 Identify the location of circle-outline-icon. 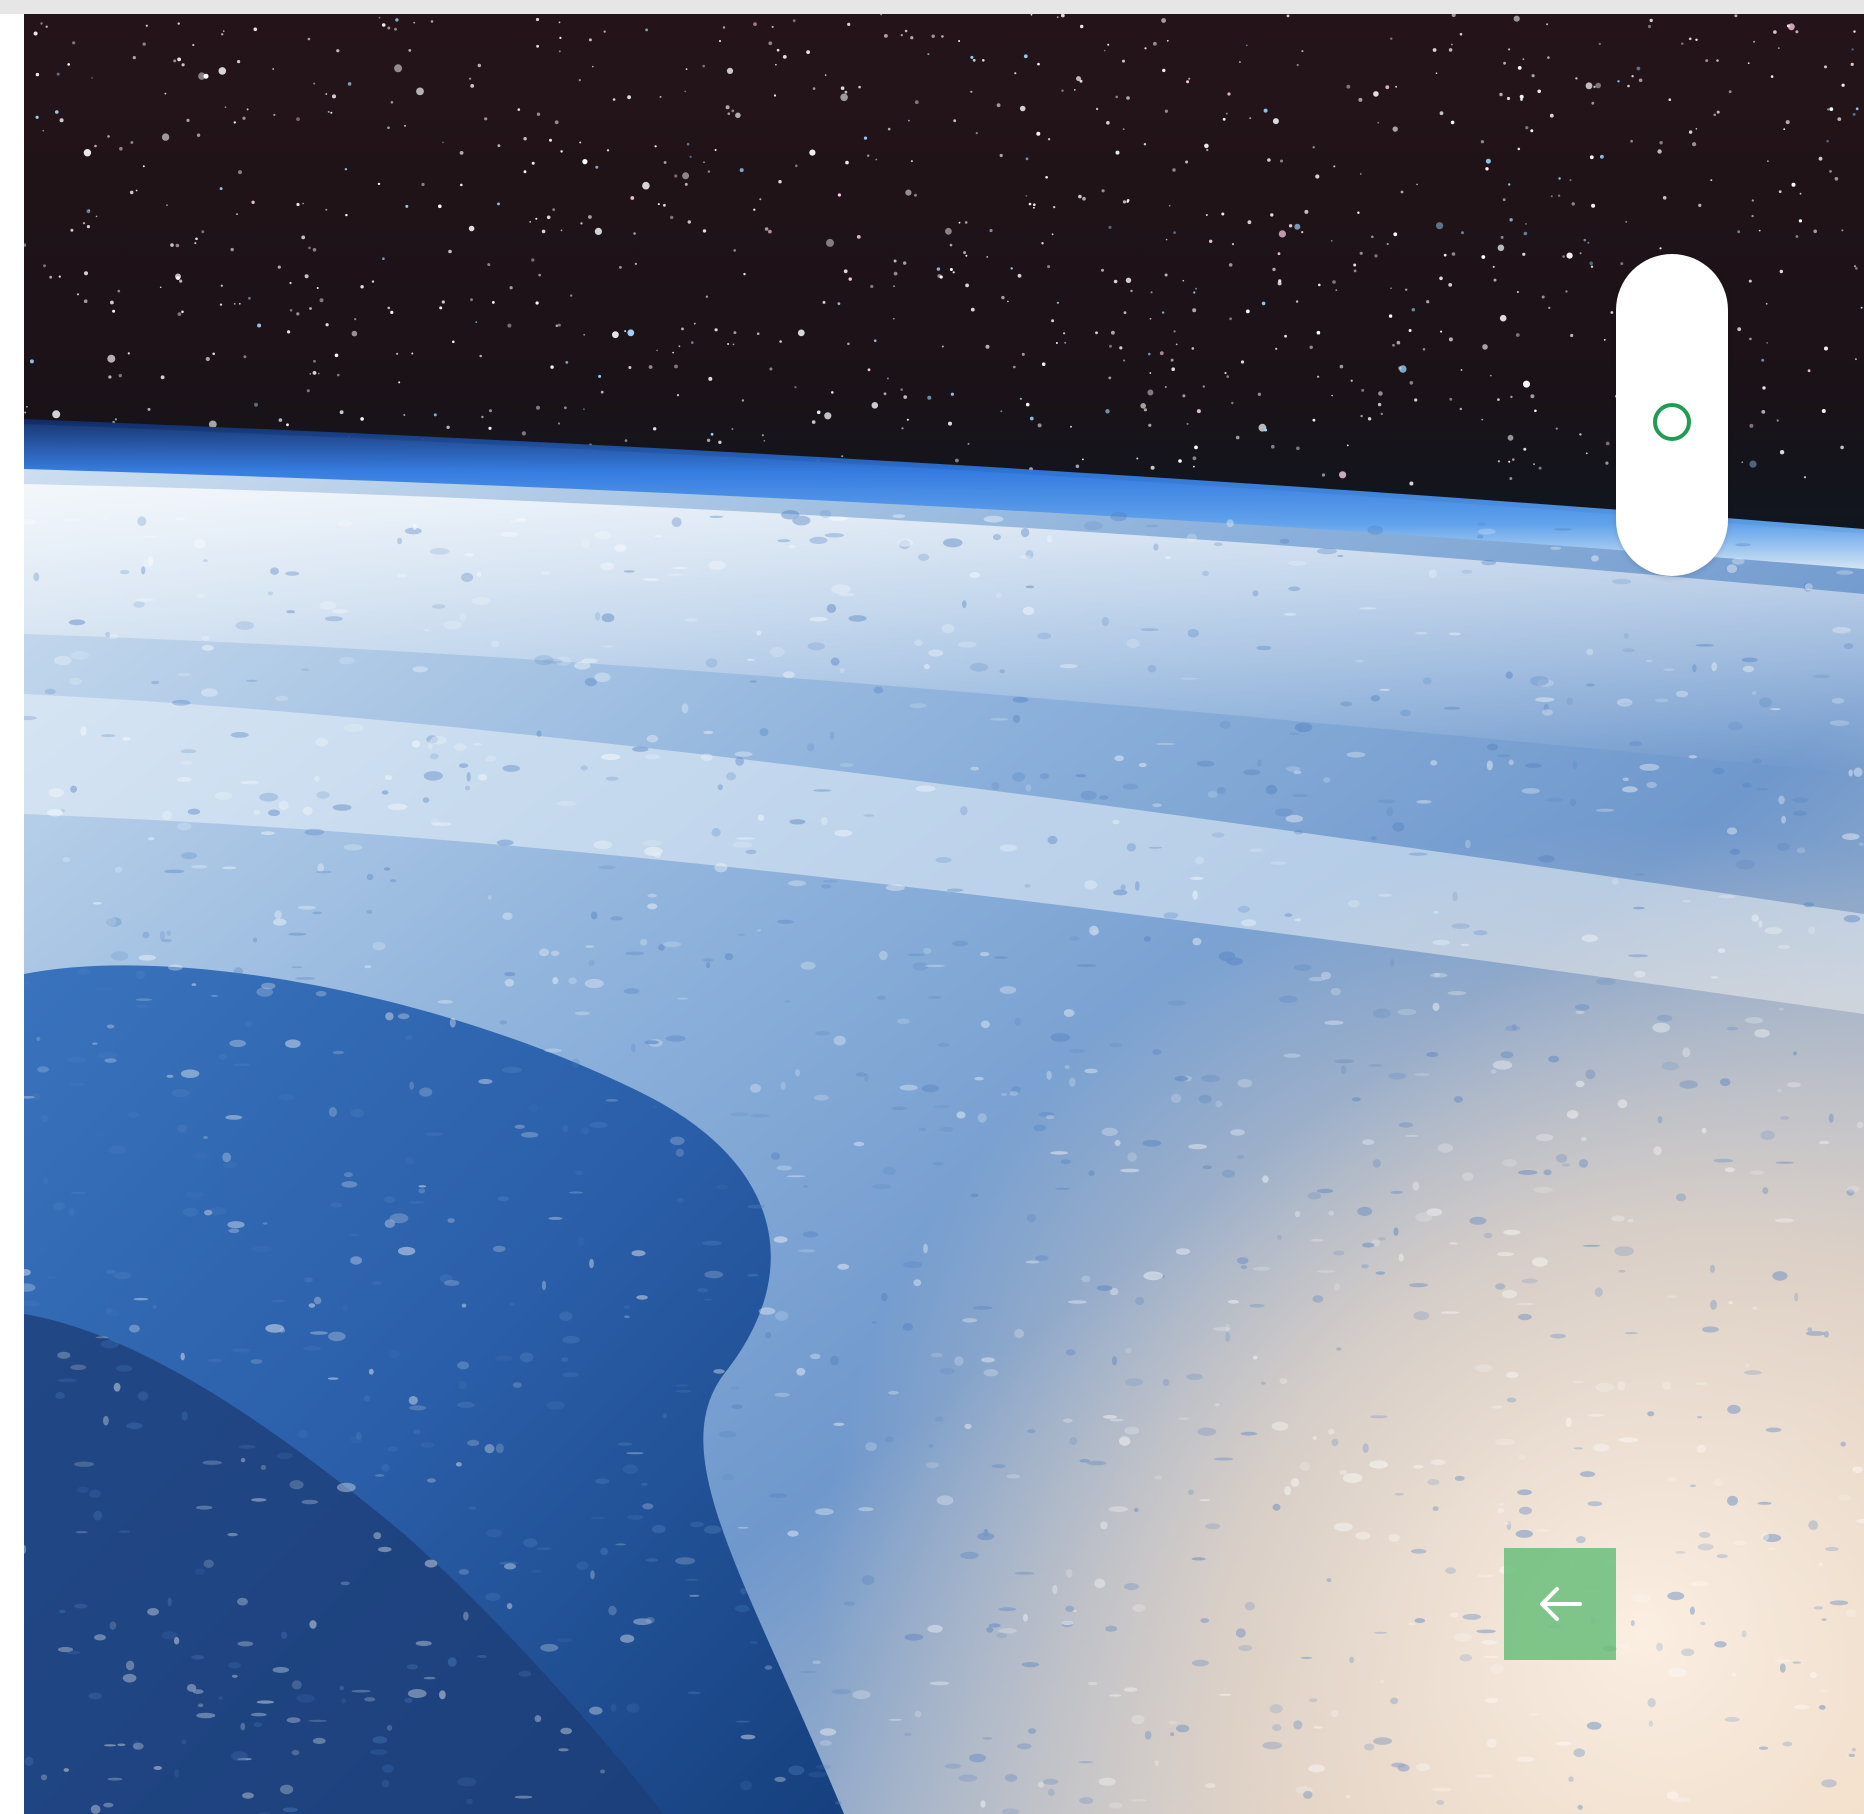
(1672, 422).